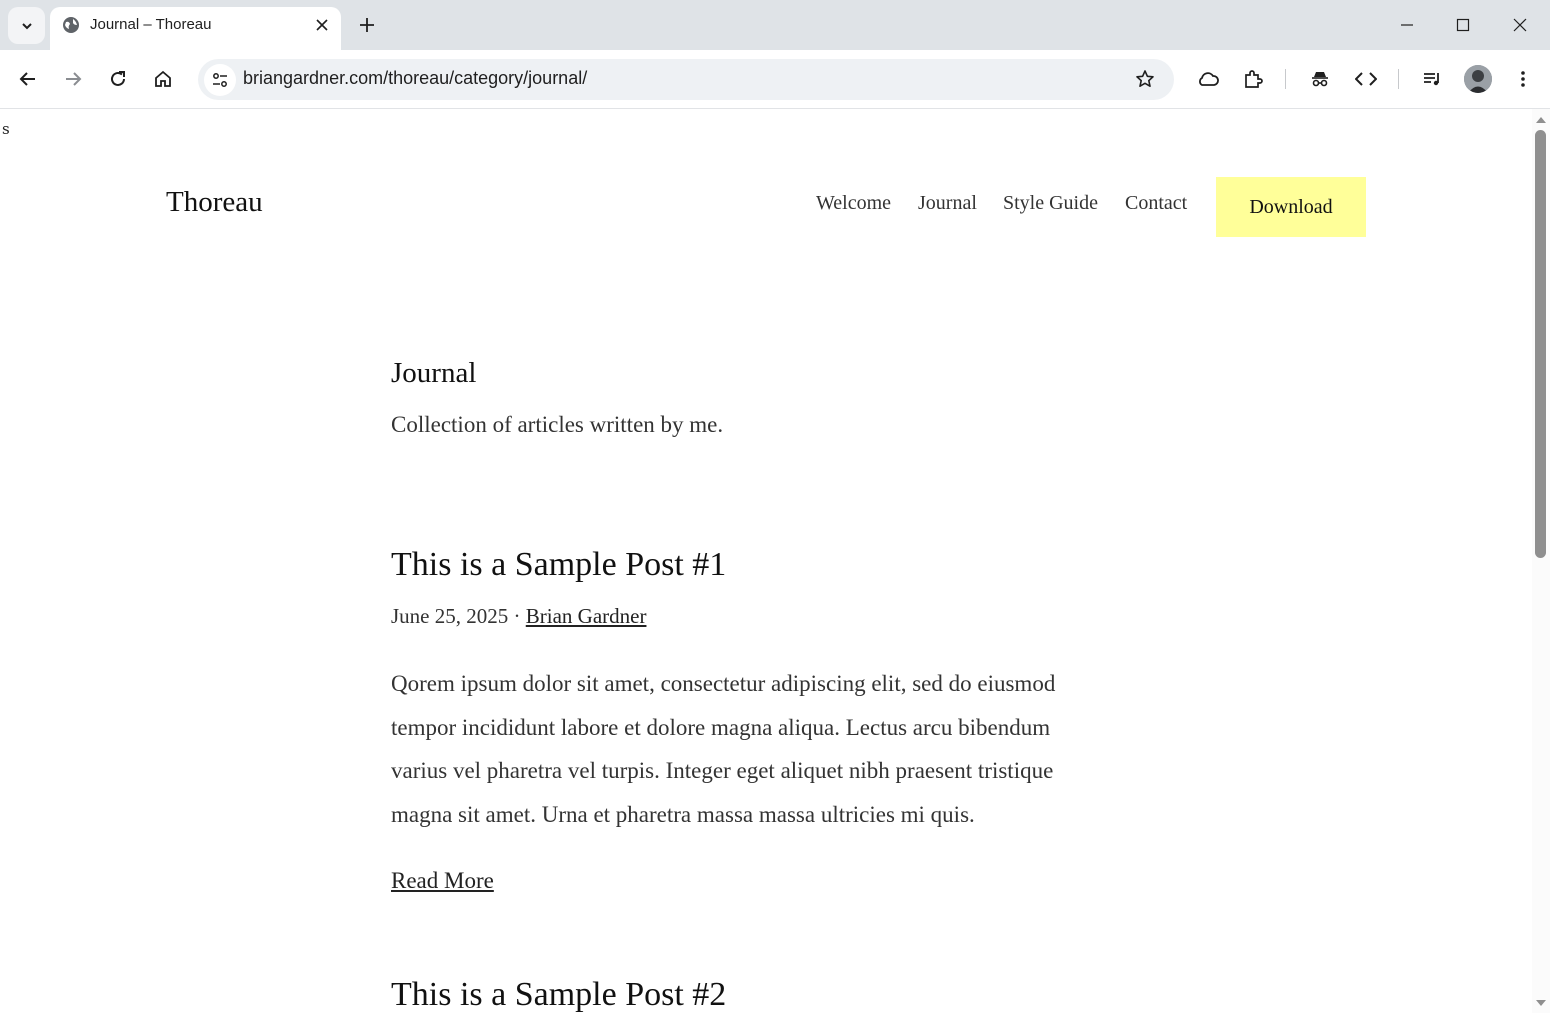  I want to click on download-button-label: Download, so click(1291, 206).